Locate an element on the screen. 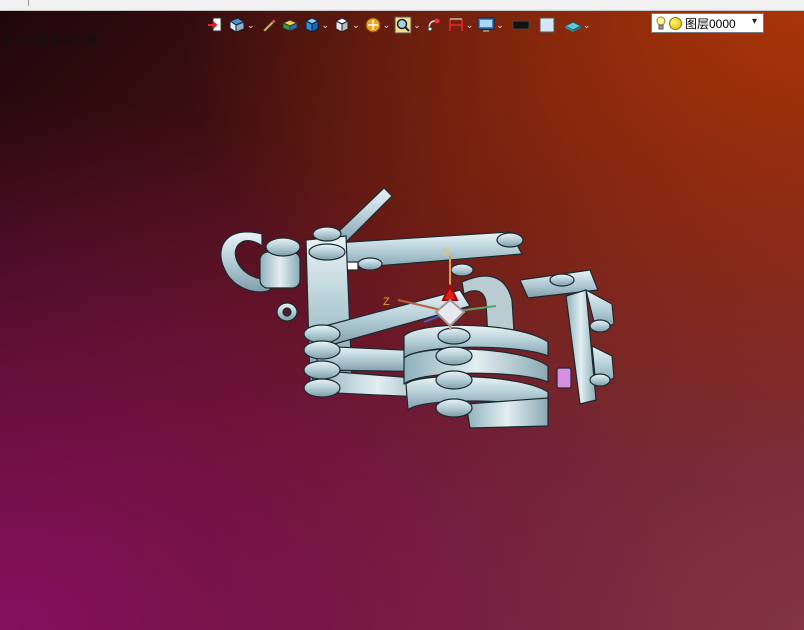 The image size is (804, 630). shackle-cap is located at coordinates (283, 247).